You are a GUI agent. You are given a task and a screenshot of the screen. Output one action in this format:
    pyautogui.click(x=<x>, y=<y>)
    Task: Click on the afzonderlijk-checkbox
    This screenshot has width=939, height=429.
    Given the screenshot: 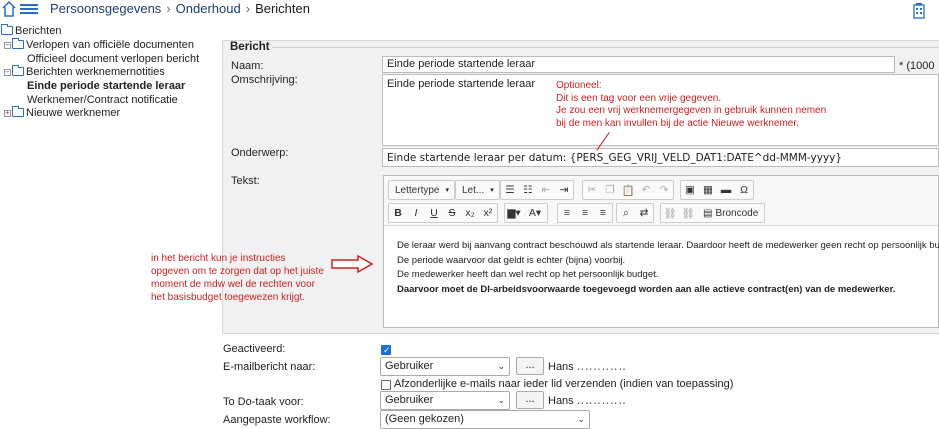 What is the action you would take?
    pyautogui.click(x=386, y=385)
    